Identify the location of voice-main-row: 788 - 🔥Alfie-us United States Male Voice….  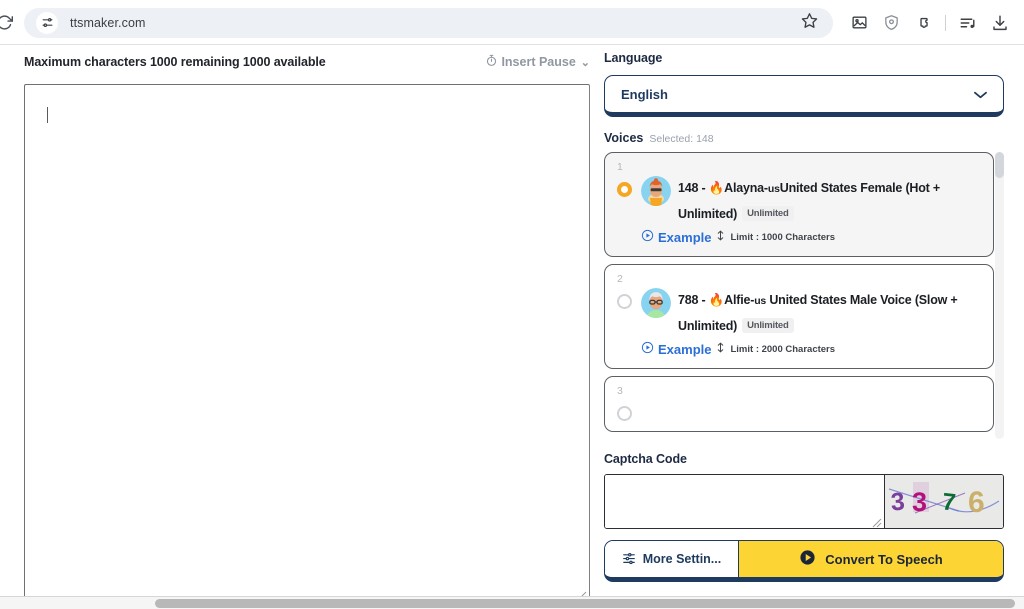
(799, 312).